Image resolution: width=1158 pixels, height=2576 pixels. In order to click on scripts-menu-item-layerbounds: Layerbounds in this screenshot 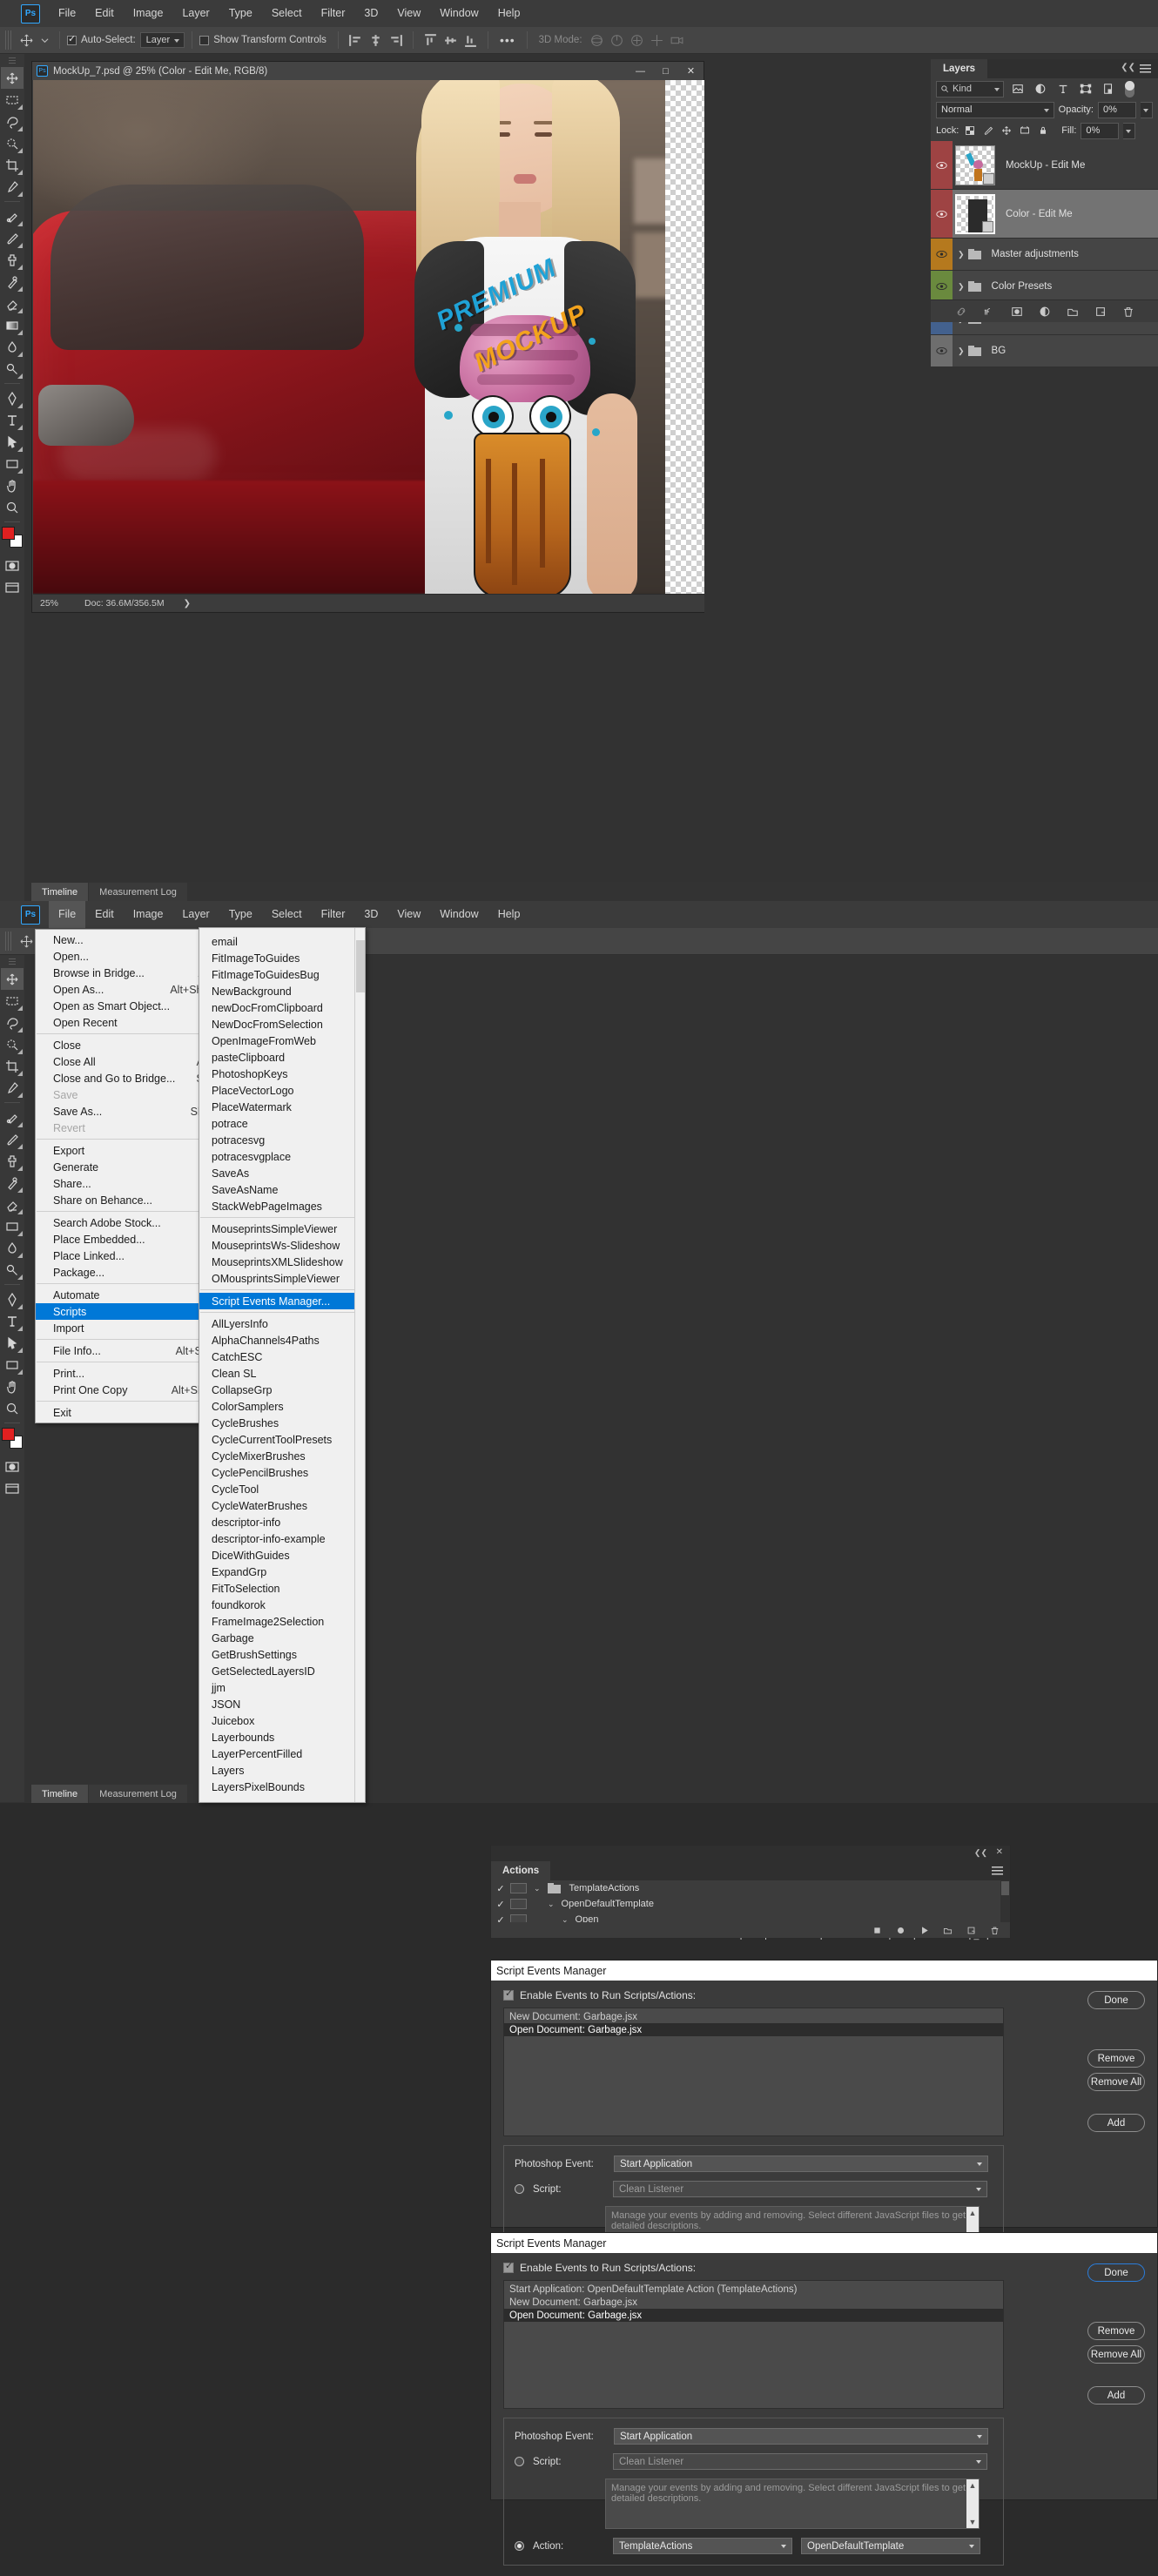, I will do `click(282, 1737)`.